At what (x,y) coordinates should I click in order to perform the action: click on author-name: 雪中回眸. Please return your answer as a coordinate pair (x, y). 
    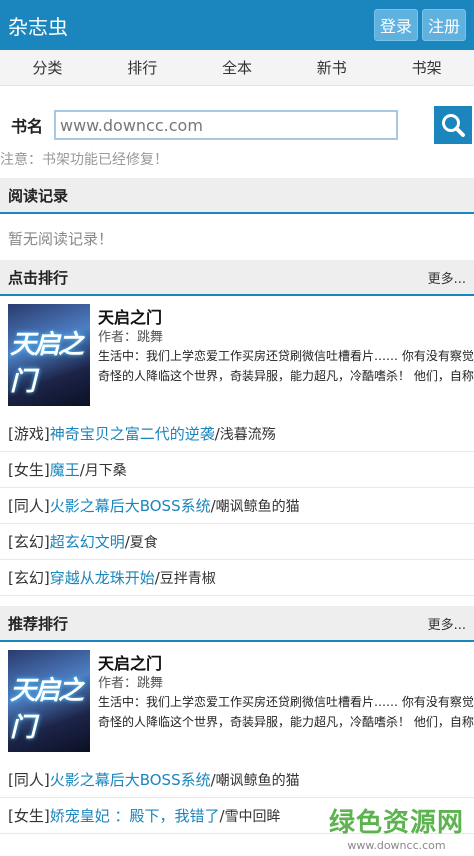
    Looking at the image, I should click on (252, 816).